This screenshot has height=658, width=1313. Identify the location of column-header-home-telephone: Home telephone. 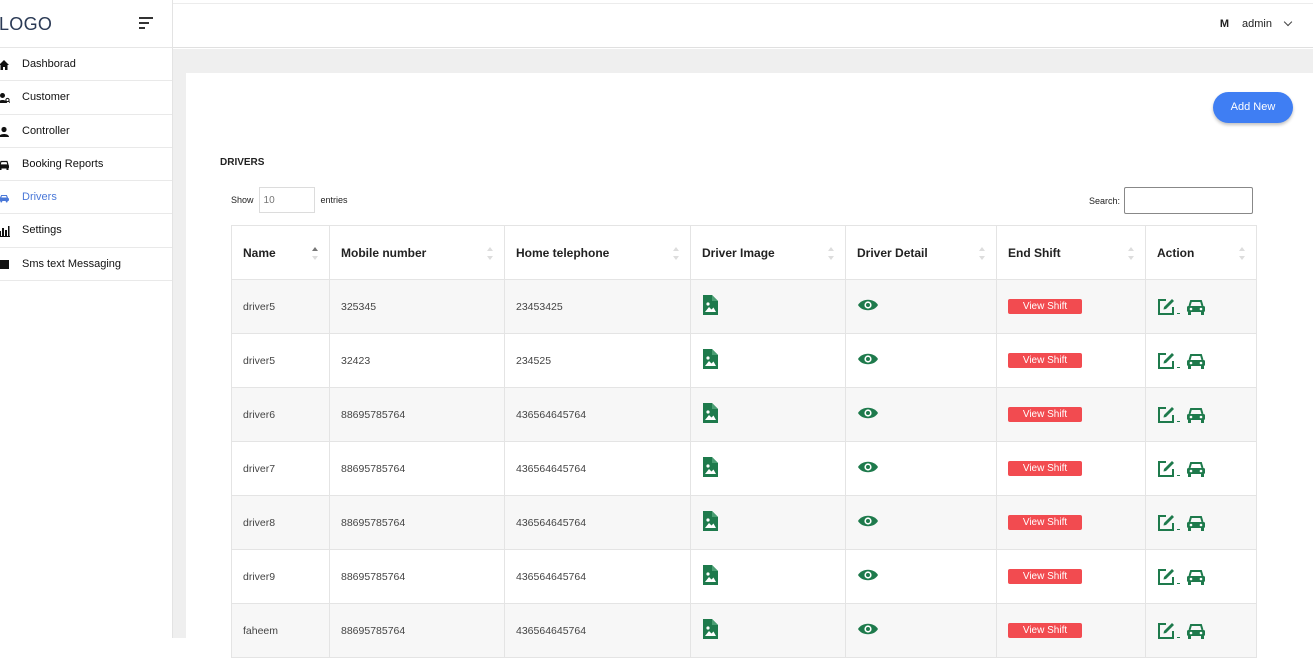
(597, 252).